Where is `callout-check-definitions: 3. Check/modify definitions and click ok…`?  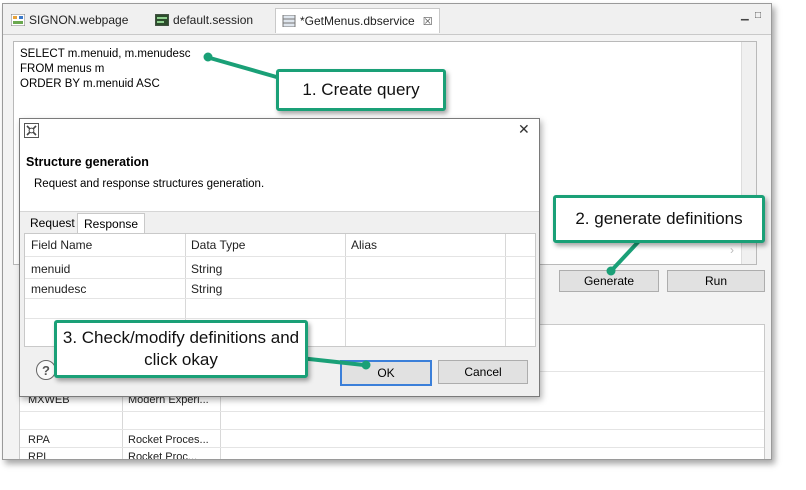
callout-check-definitions: 3. Check/modify definitions and click ok… is located at coordinates (181, 349).